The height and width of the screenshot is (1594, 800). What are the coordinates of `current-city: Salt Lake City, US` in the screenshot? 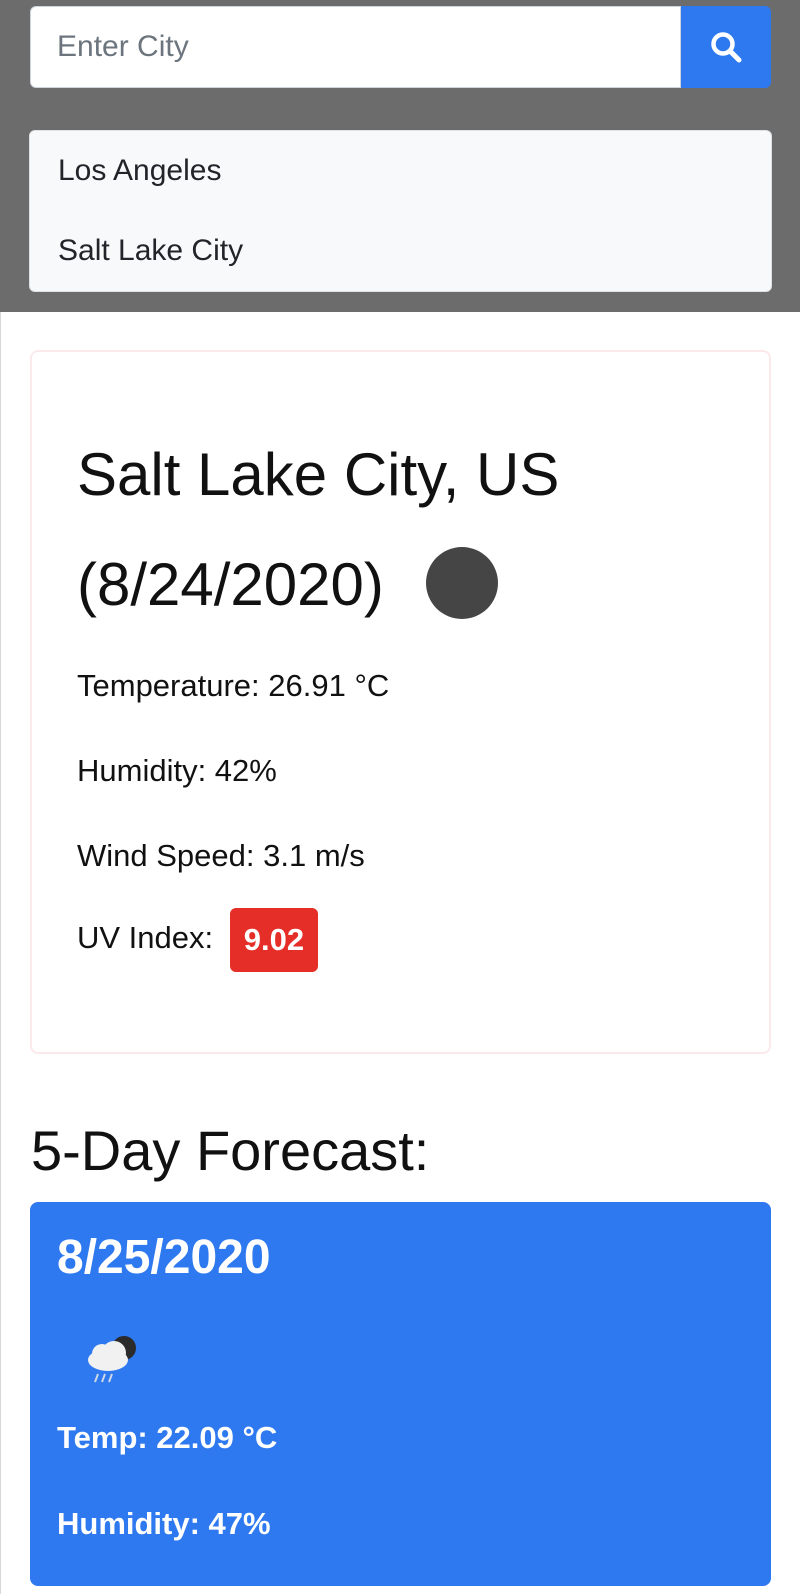 It's located at (318, 474).